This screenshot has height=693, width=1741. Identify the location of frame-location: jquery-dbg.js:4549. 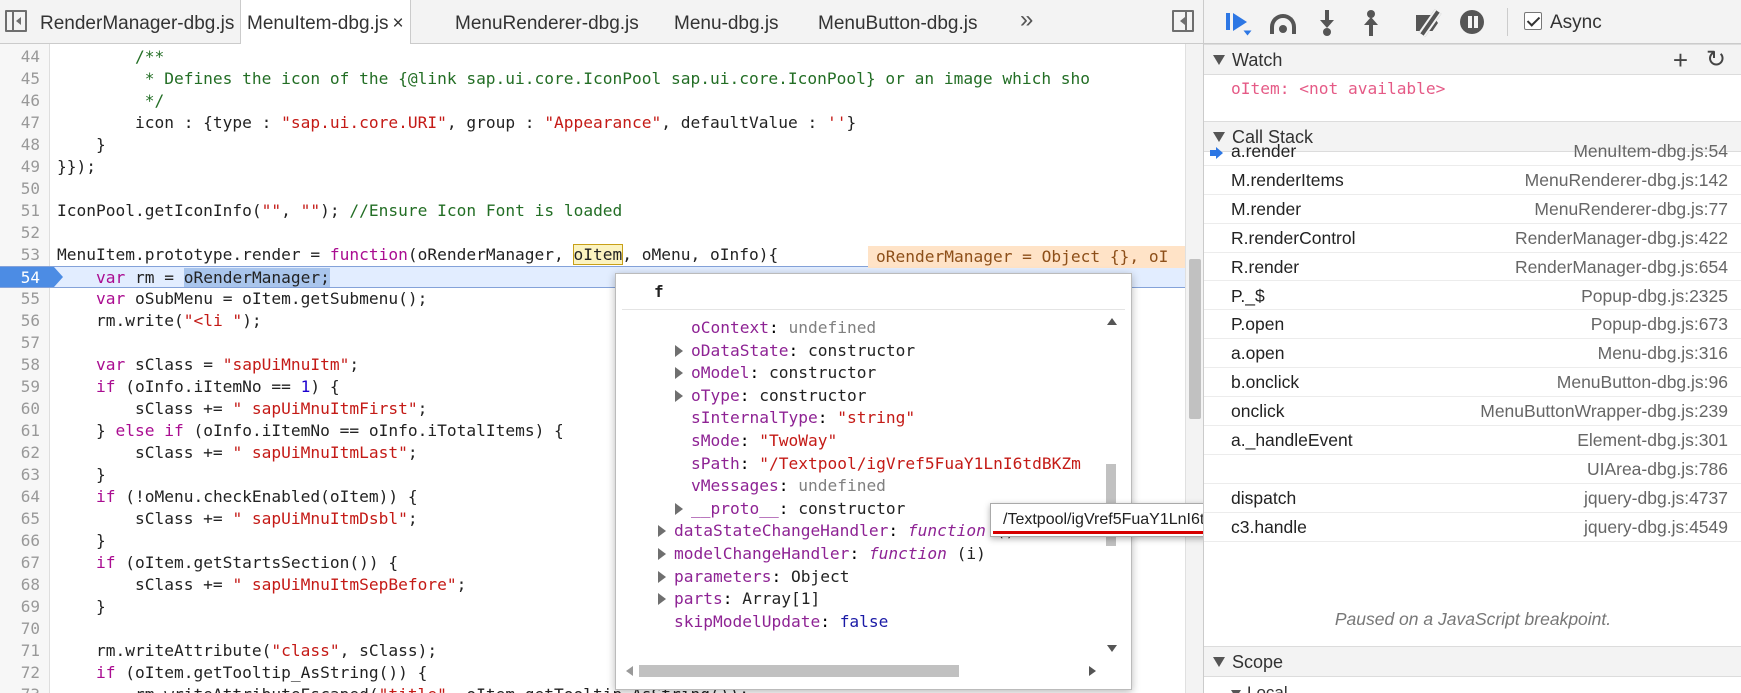
(1656, 527).